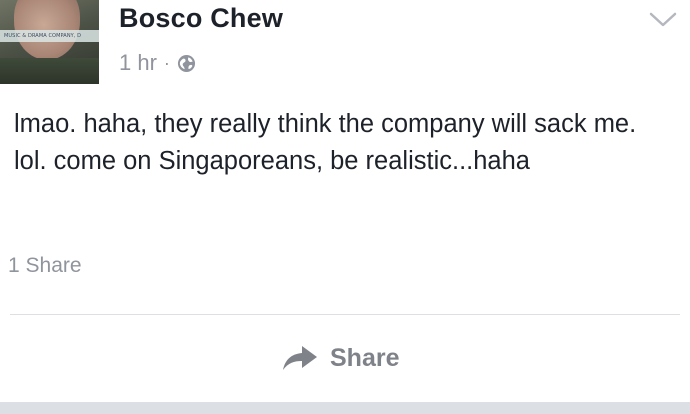 Image resolution: width=690 pixels, height=414 pixels. Describe the element at coordinates (138, 63) in the screenshot. I see `post-timestamp: 1 hr` at that location.